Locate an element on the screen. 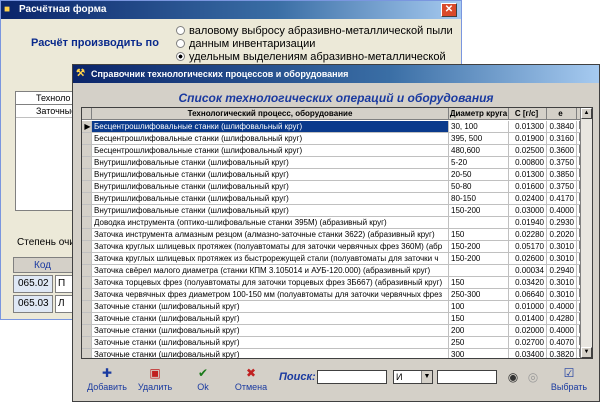 The image size is (600, 402). search-input-second is located at coordinates (467, 377).